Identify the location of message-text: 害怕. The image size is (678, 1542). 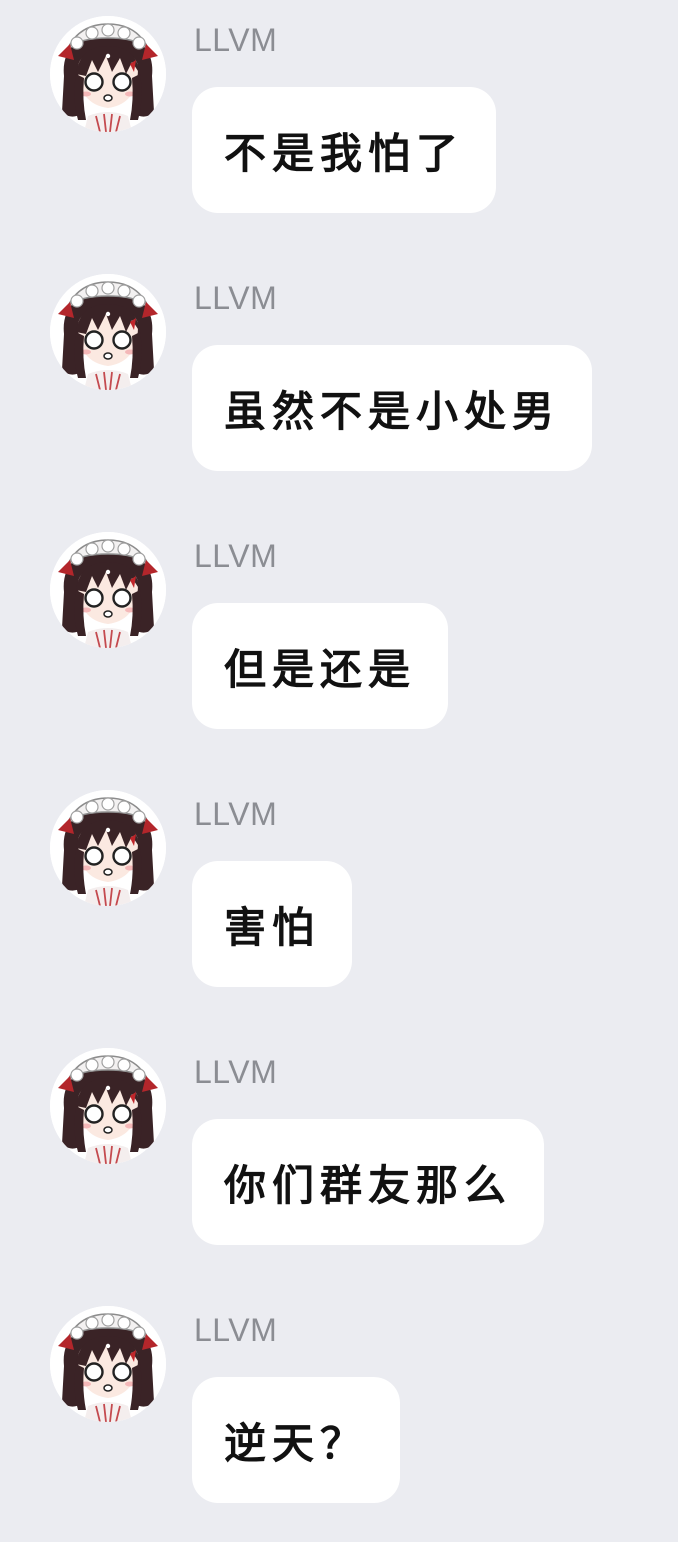
(272, 927).